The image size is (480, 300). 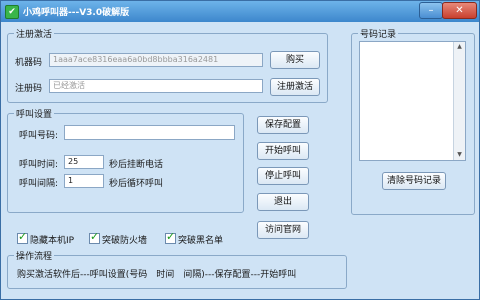 What do you see at coordinates (431, 10) in the screenshot?
I see `minimize-button: –` at bounding box center [431, 10].